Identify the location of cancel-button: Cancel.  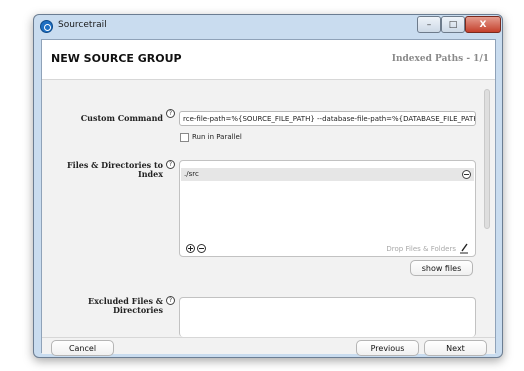
(82, 348).